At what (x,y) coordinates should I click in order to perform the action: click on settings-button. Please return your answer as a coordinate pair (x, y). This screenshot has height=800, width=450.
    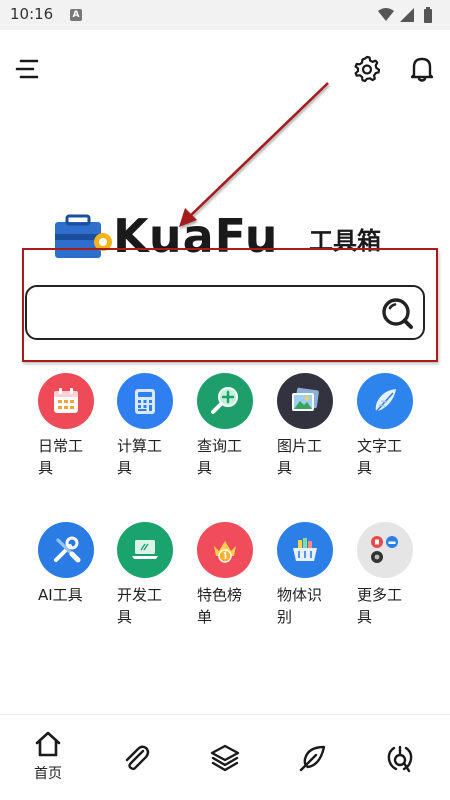
    Looking at the image, I should click on (367, 69).